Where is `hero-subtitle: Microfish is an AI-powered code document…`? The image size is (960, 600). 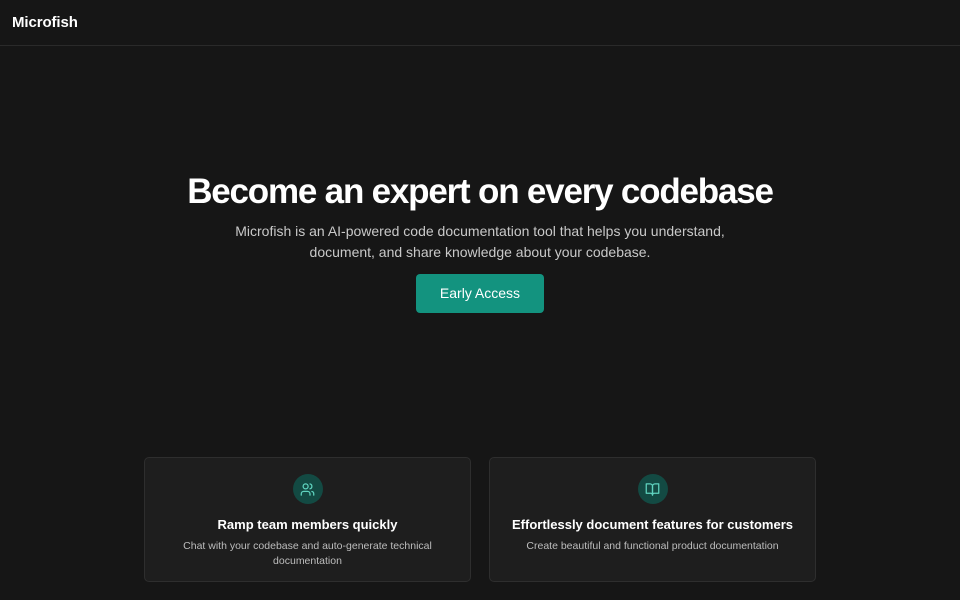
hero-subtitle: Microfish is an AI-powered code document… is located at coordinates (480, 241).